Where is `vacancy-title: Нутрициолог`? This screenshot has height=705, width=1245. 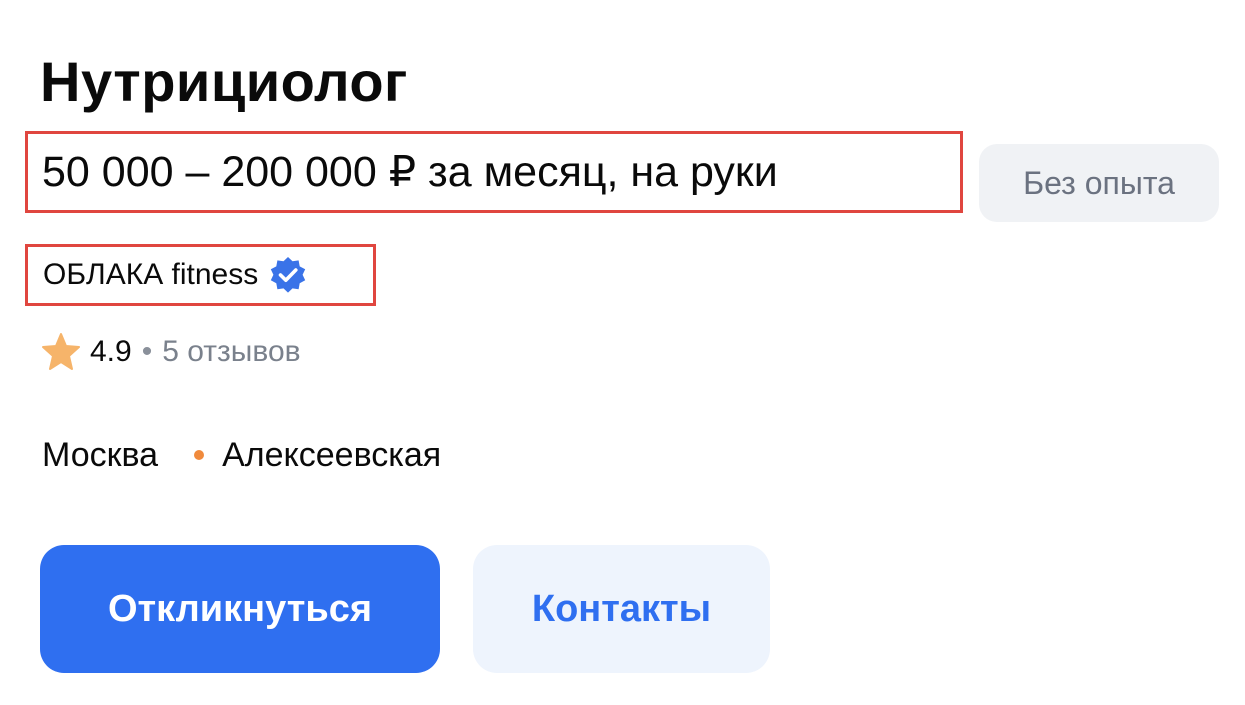
vacancy-title: Нутрициолог is located at coordinates (224, 81).